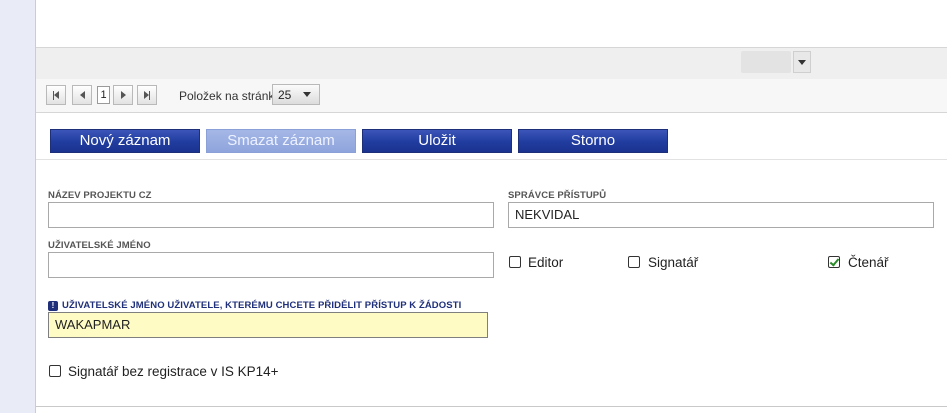 This screenshot has height=413, width=947. What do you see at coordinates (673, 262) in the screenshot?
I see `signatory-label: Signatář` at bounding box center [673, 262].